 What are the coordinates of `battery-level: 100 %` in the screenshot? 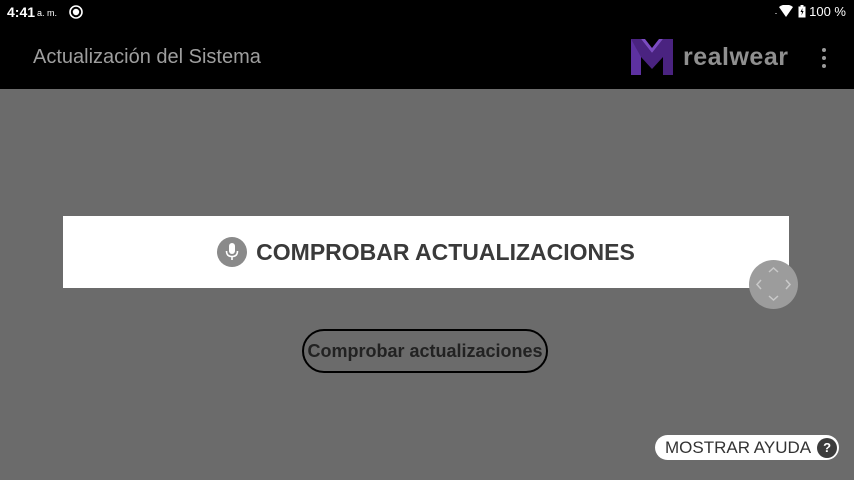 It's located at (827, 11).